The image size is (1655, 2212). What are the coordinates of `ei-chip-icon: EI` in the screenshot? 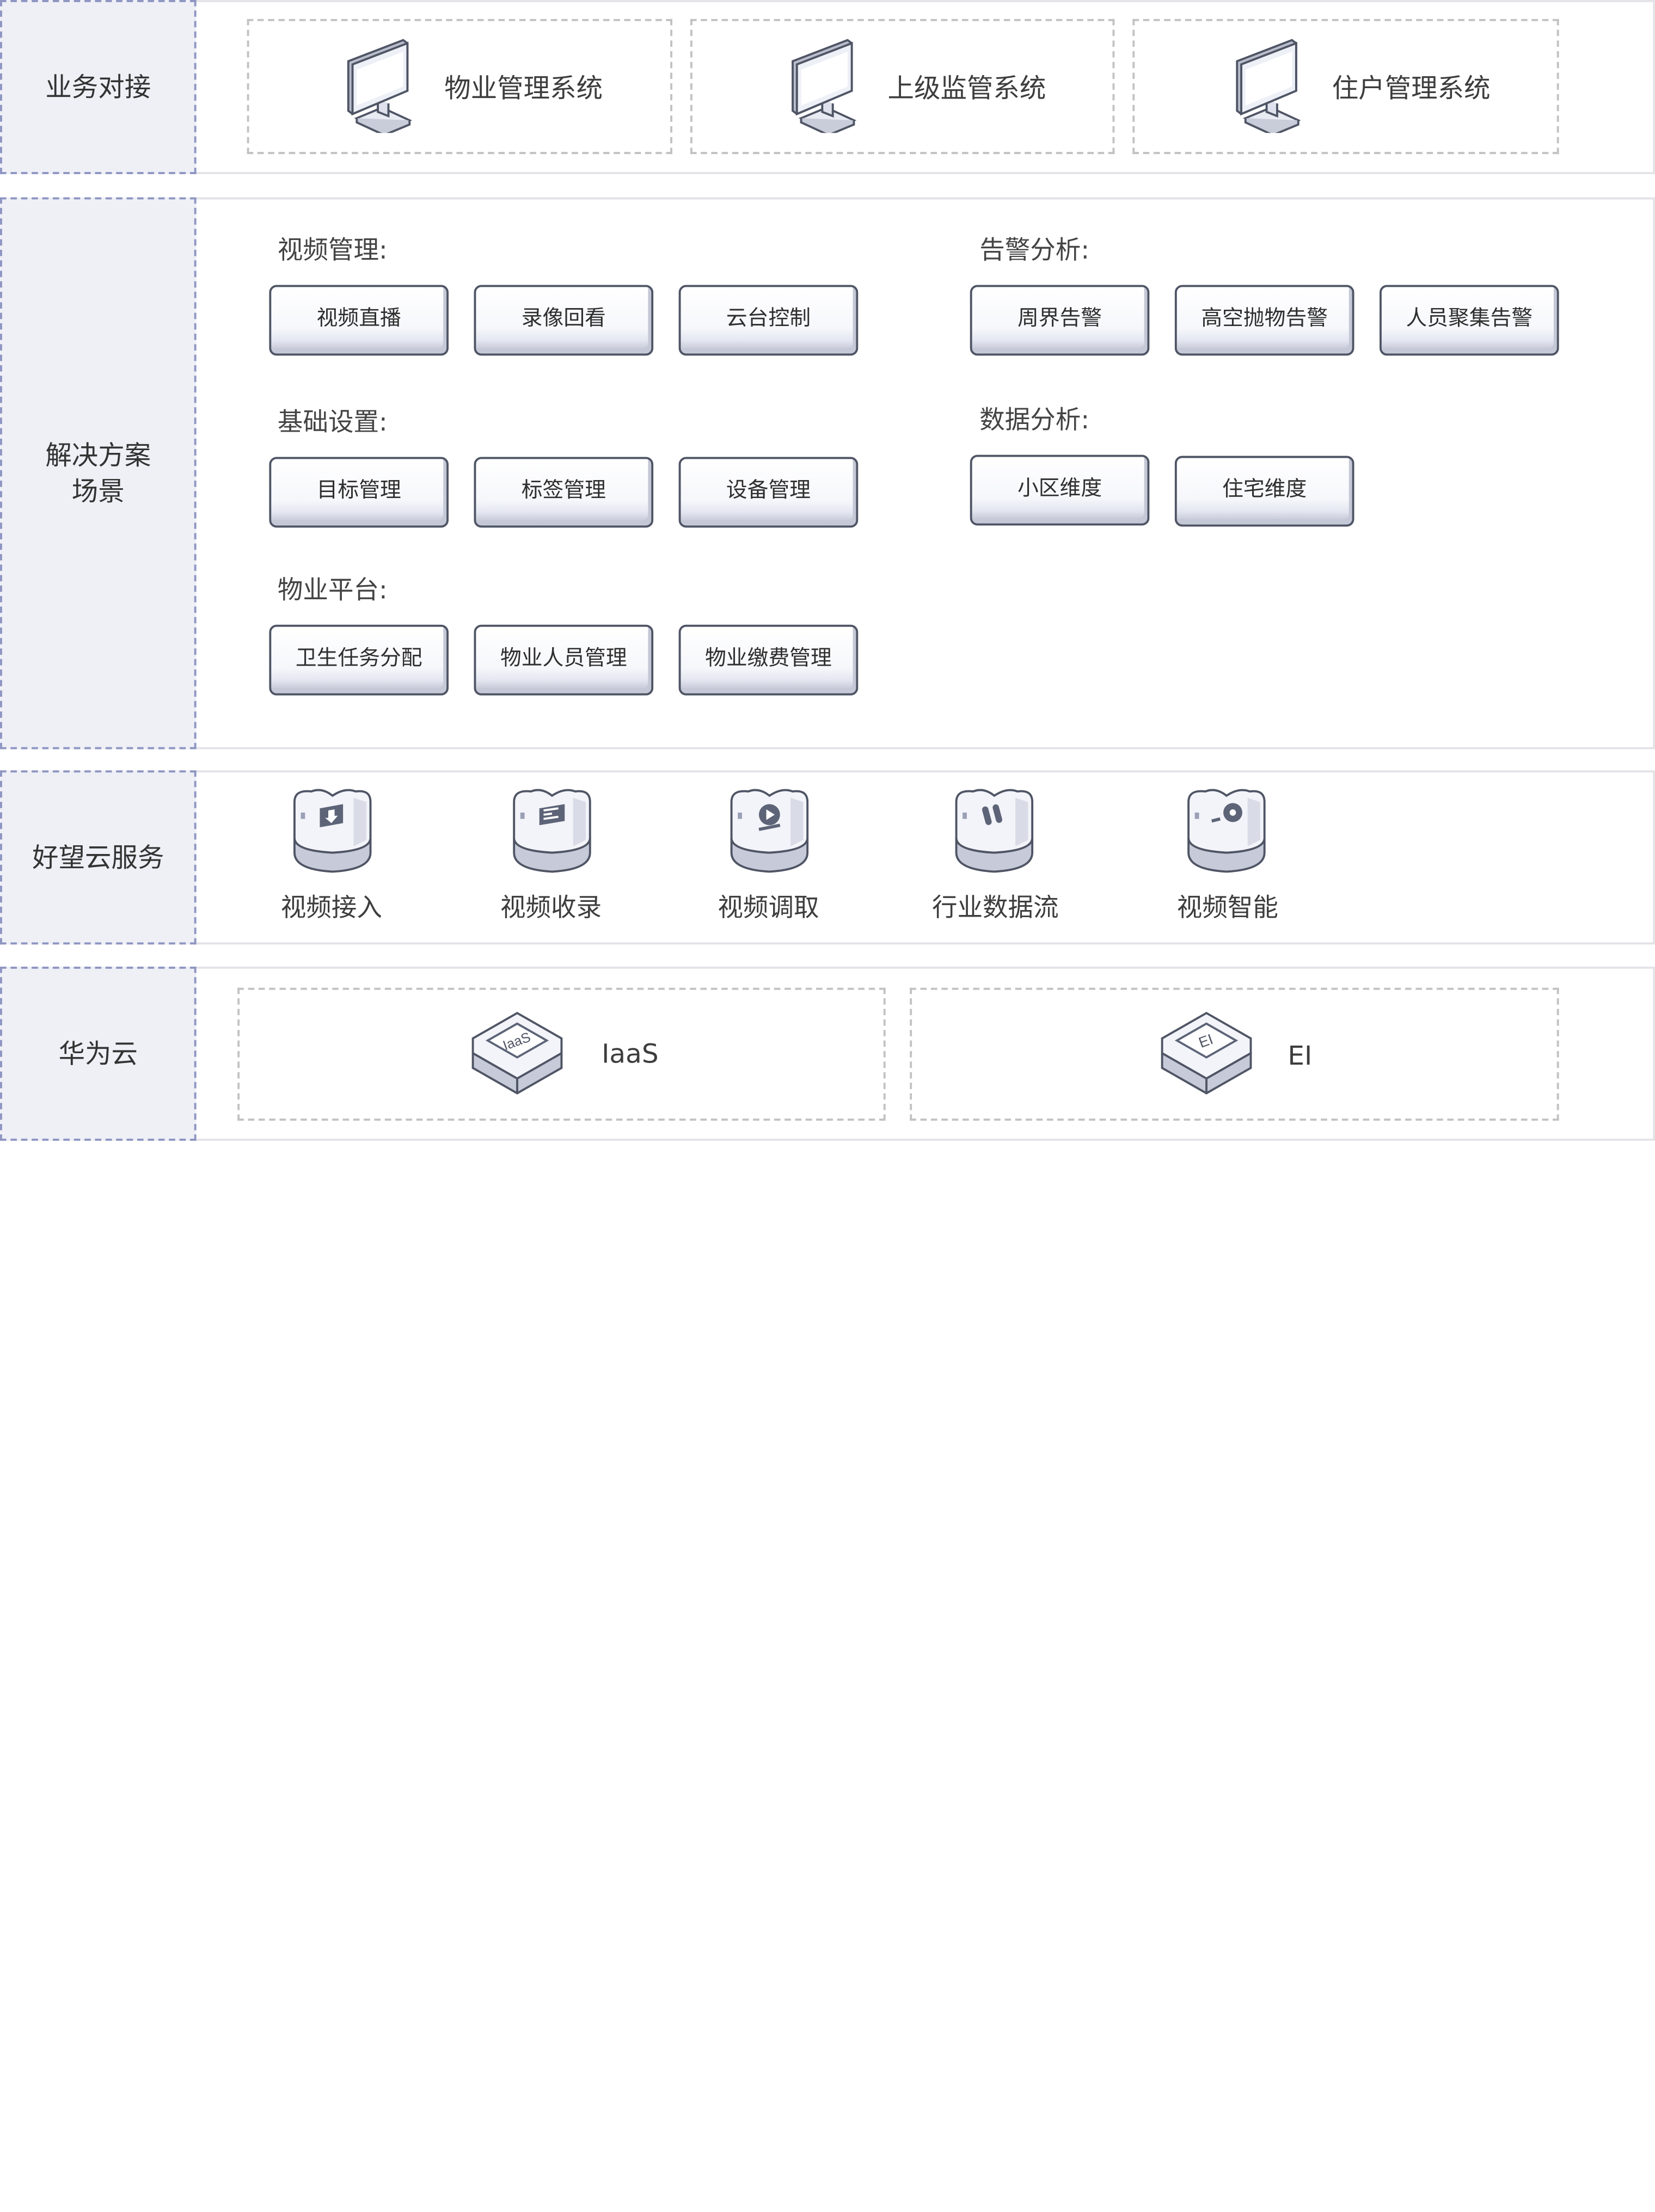 It's located at (1206, 1054).